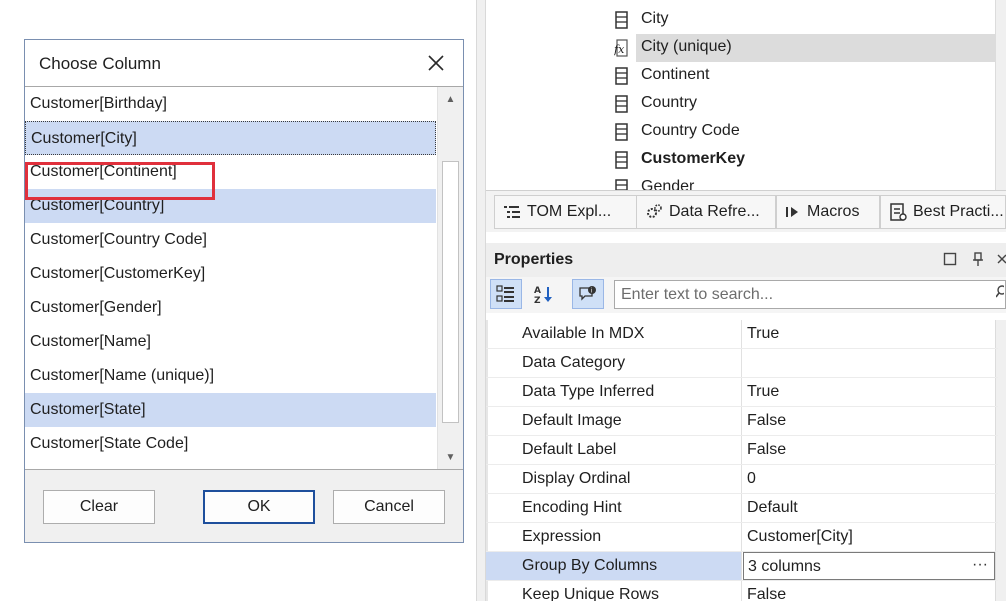  What do you see at coordinates (742, 334) in the screenshot?
I see `property-row: Available In MDX True` at bounding box center [742, 334].